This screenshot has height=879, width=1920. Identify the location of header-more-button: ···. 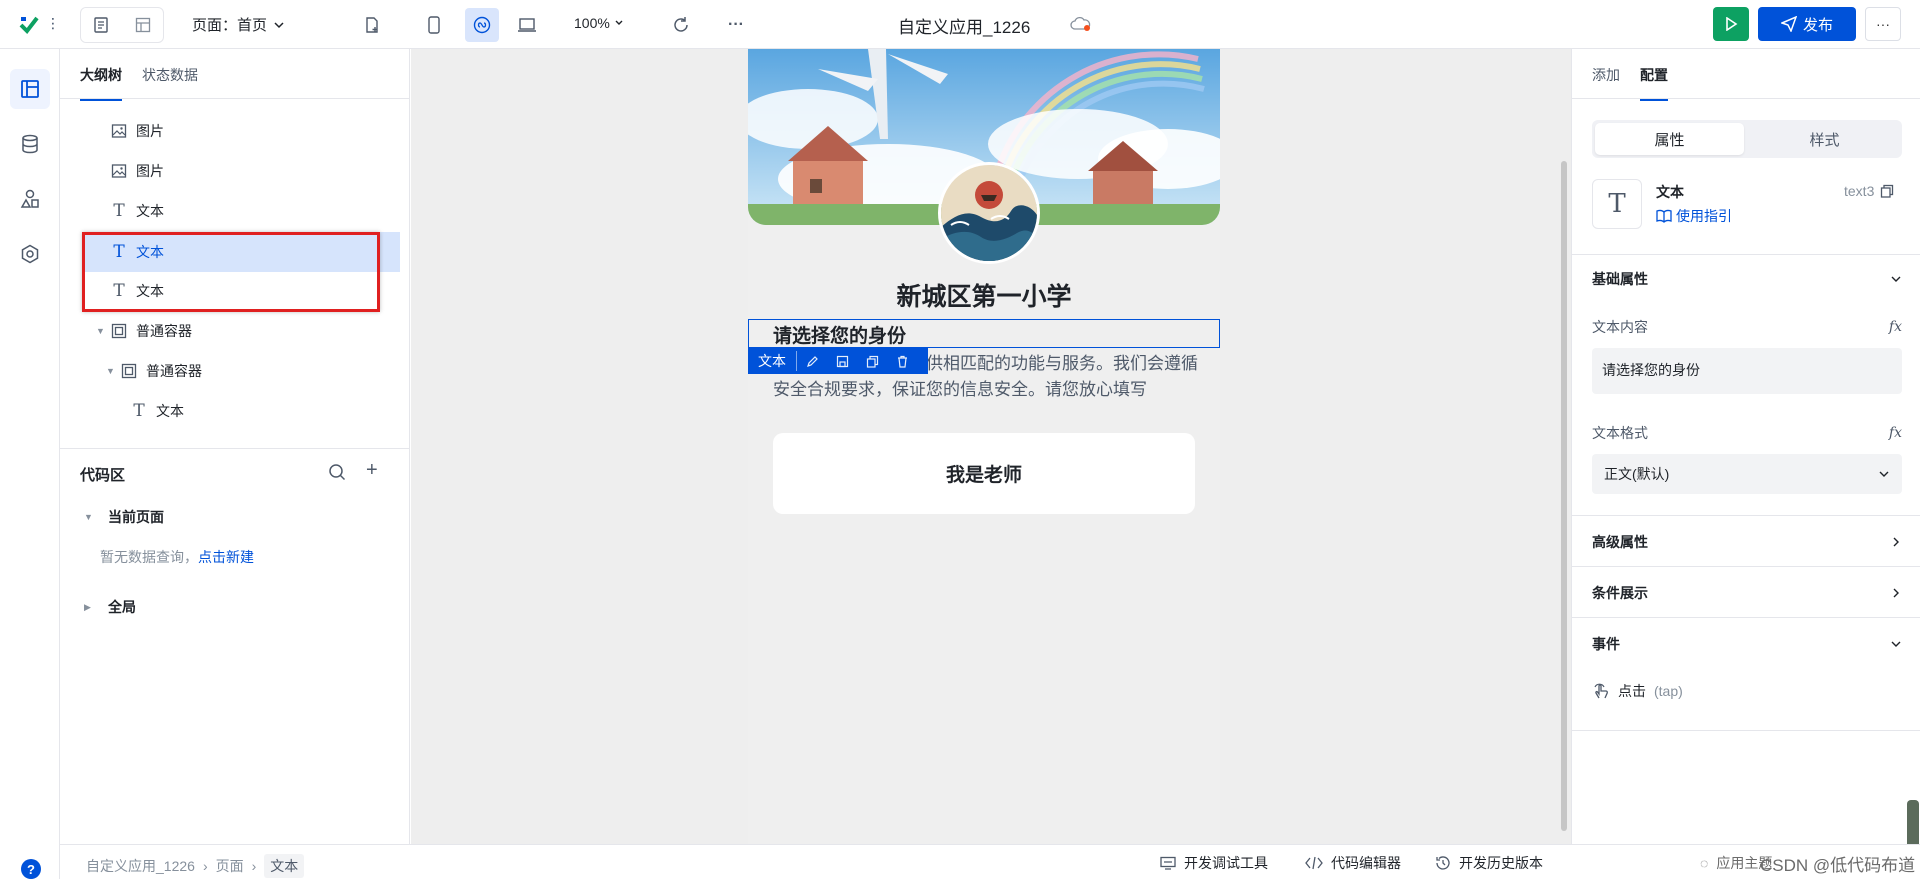
(1883, 24).